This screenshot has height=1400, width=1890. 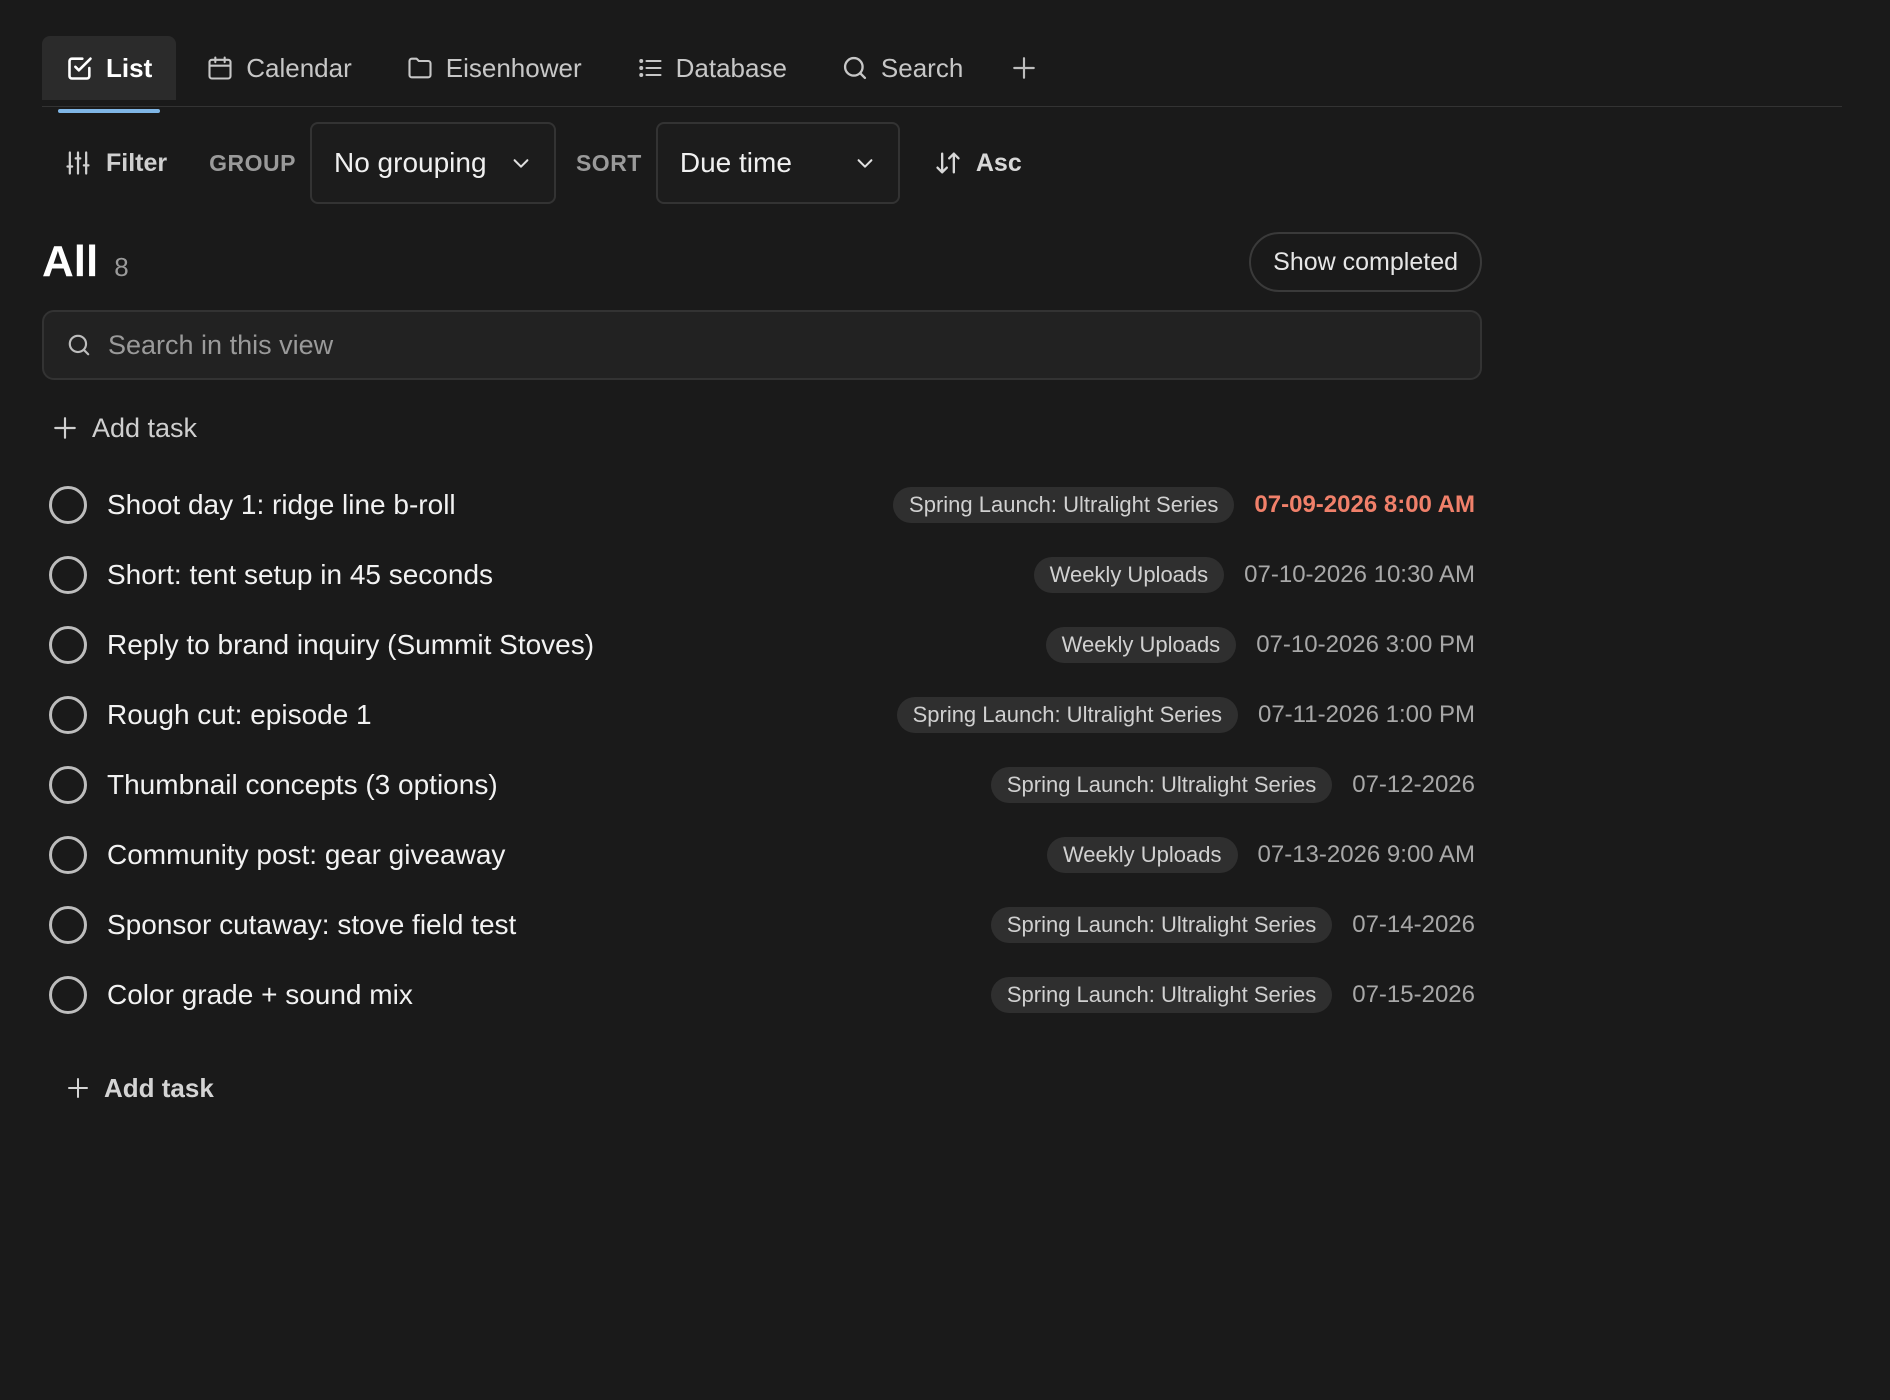 What do you see at coordinates (121, 267) in the screenshot?
I see `task-count: 8` at bounding box center [121, 267].